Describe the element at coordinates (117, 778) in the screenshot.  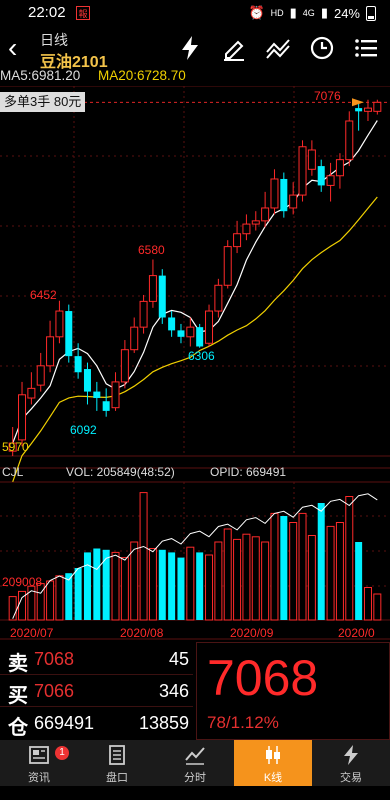
I see `nav-label: 盘口` at that location.